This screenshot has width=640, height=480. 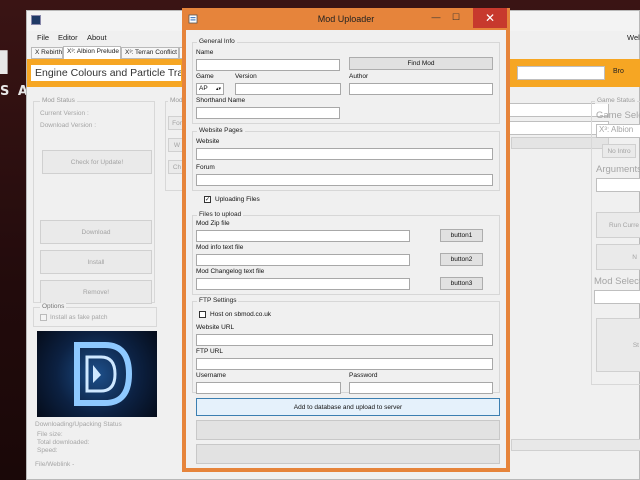 What do you see at coordinates (421, 388) in the screenshot?
I see `password-input` at bounding box center [421, 388].